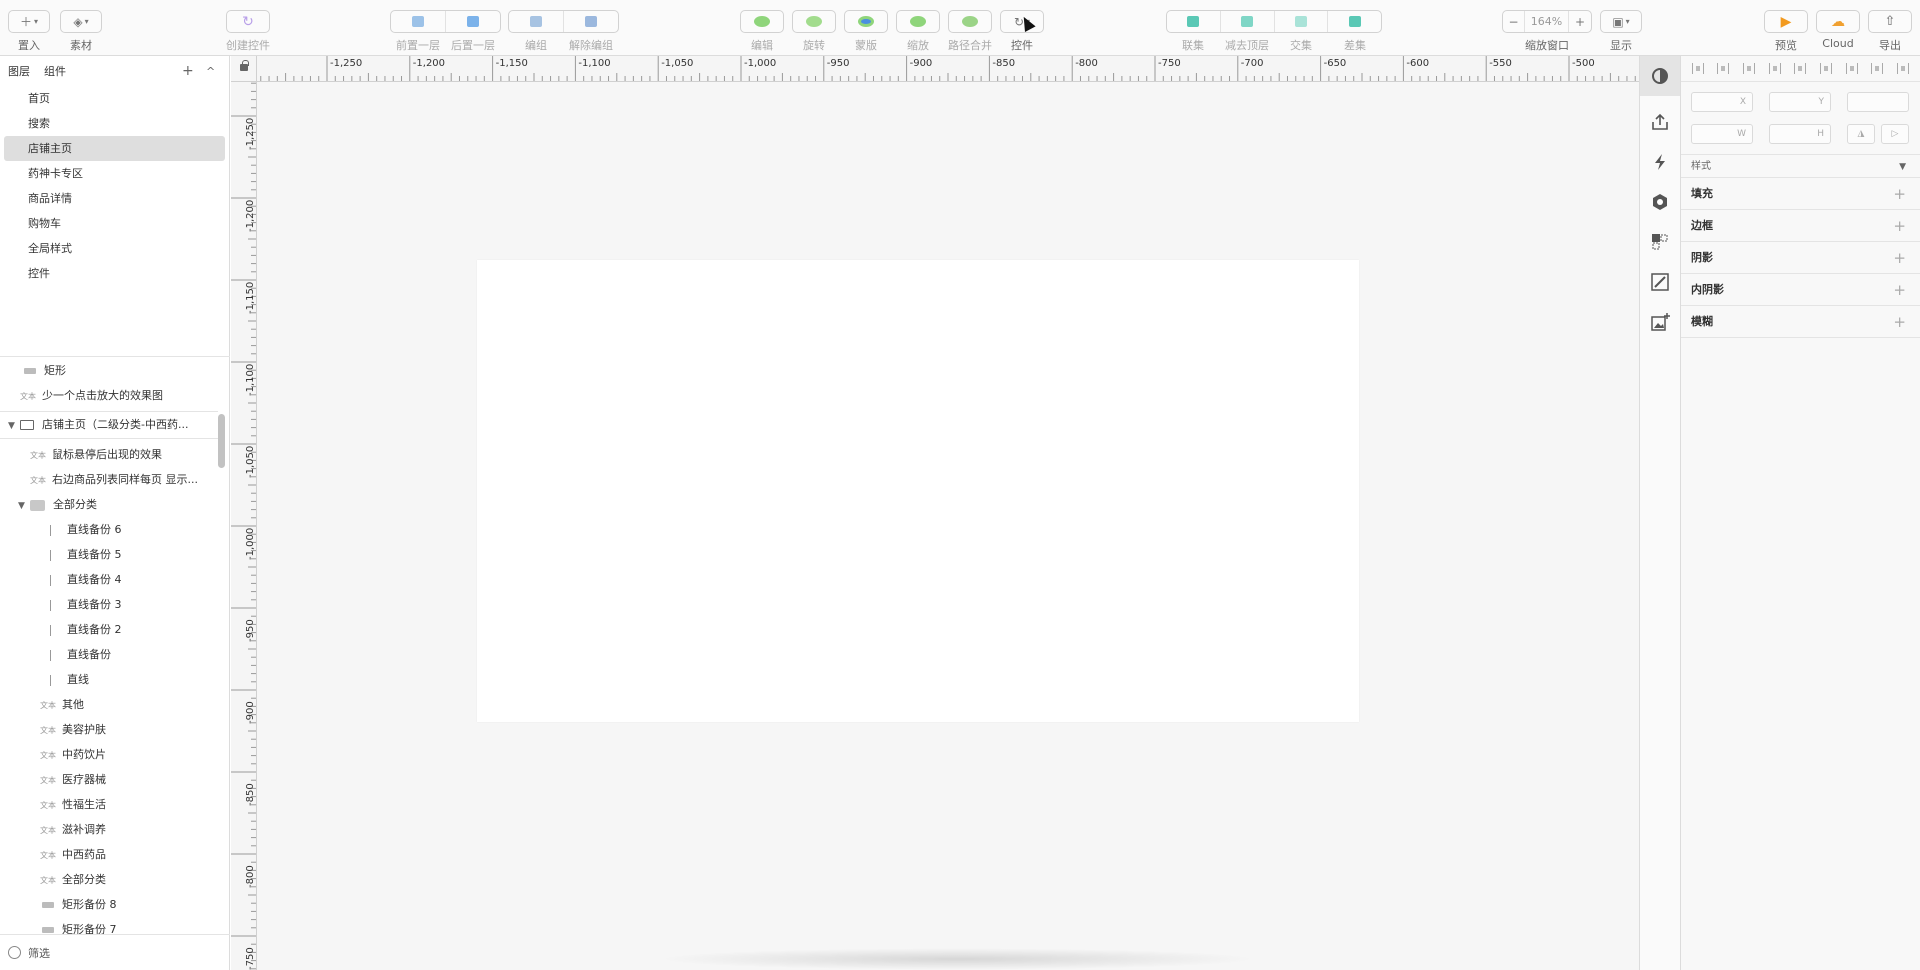 The image size is (1920, 970). Describe the element at coordinates (1800, 68) in the screenshot. I see `align-center-icon` at that location.